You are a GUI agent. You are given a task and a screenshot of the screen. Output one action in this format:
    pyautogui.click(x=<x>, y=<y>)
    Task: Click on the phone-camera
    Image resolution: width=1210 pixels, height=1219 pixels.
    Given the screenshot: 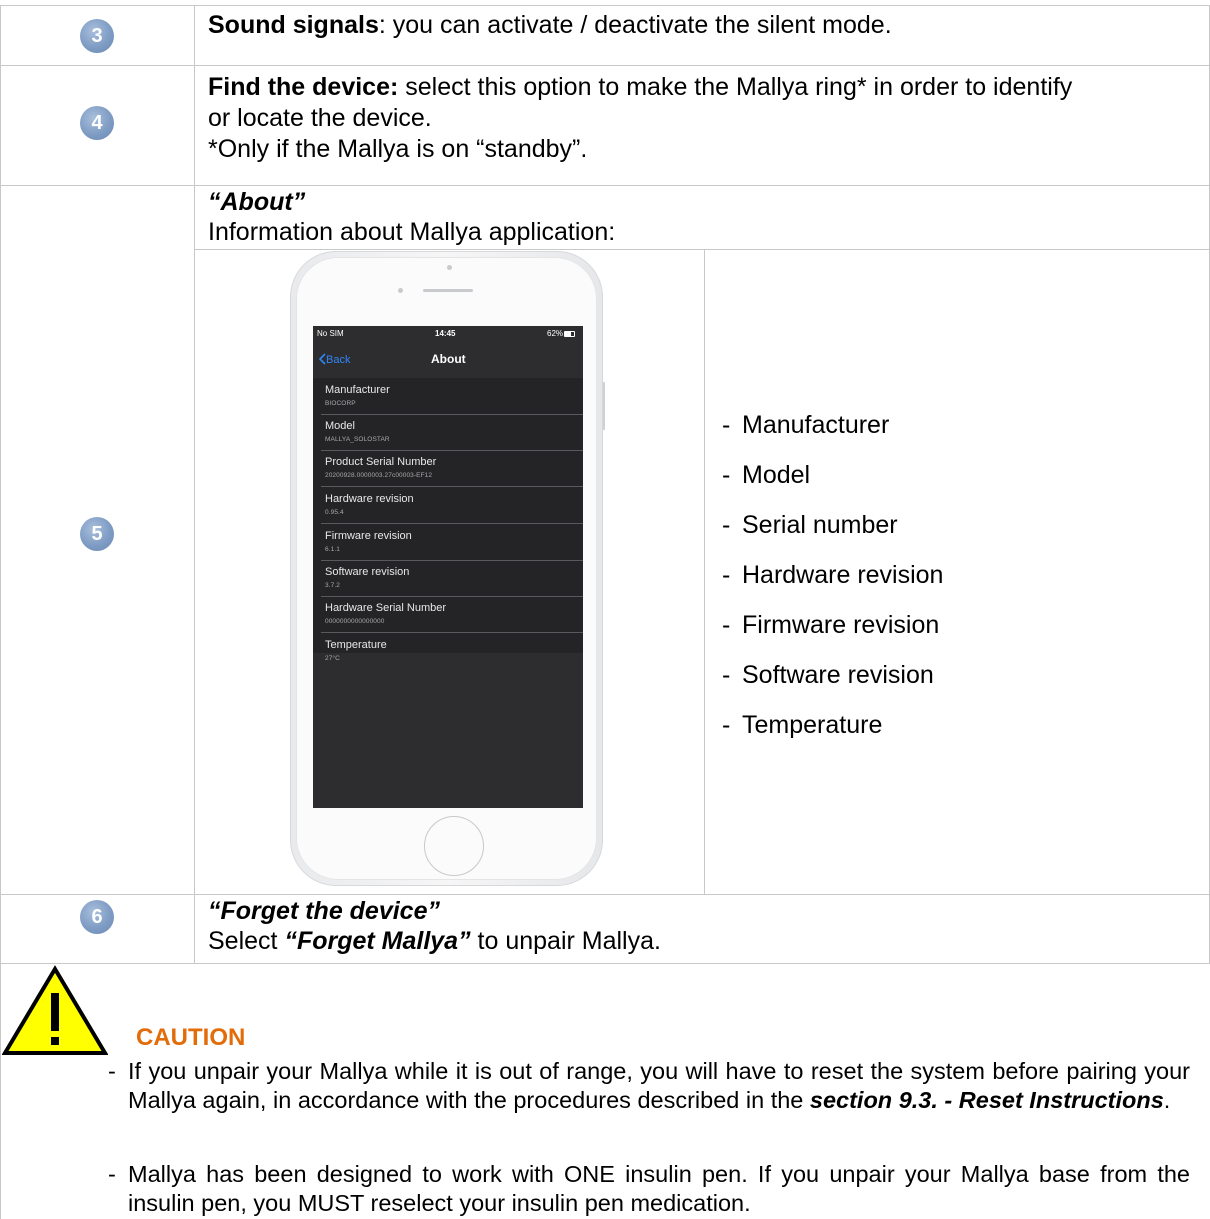 What is the action you would take?
    pyautogui.click(x=449, y=267)
    